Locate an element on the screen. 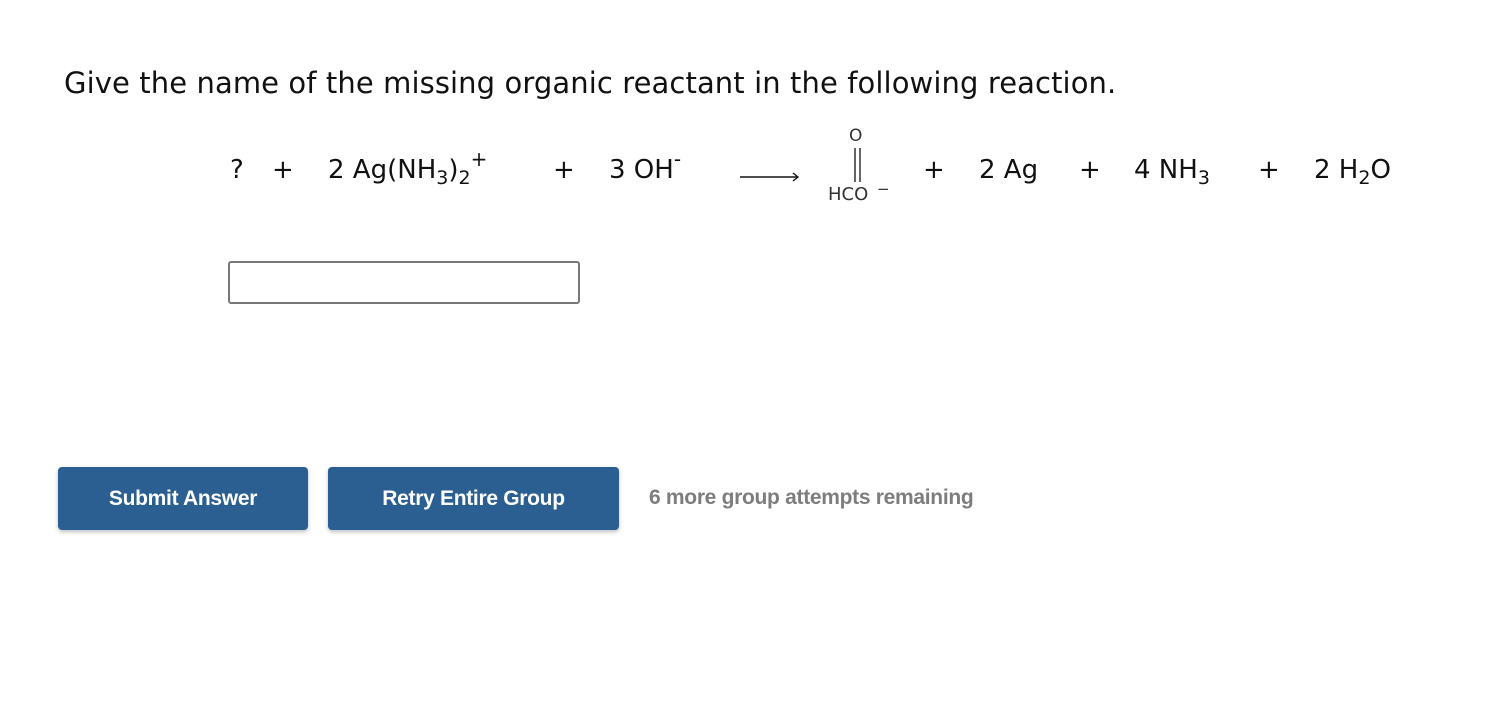 The height and width of the screenshot is (704, 1489). reactant-hydroxide: 3 OH- is located at coordinates (645, 166).